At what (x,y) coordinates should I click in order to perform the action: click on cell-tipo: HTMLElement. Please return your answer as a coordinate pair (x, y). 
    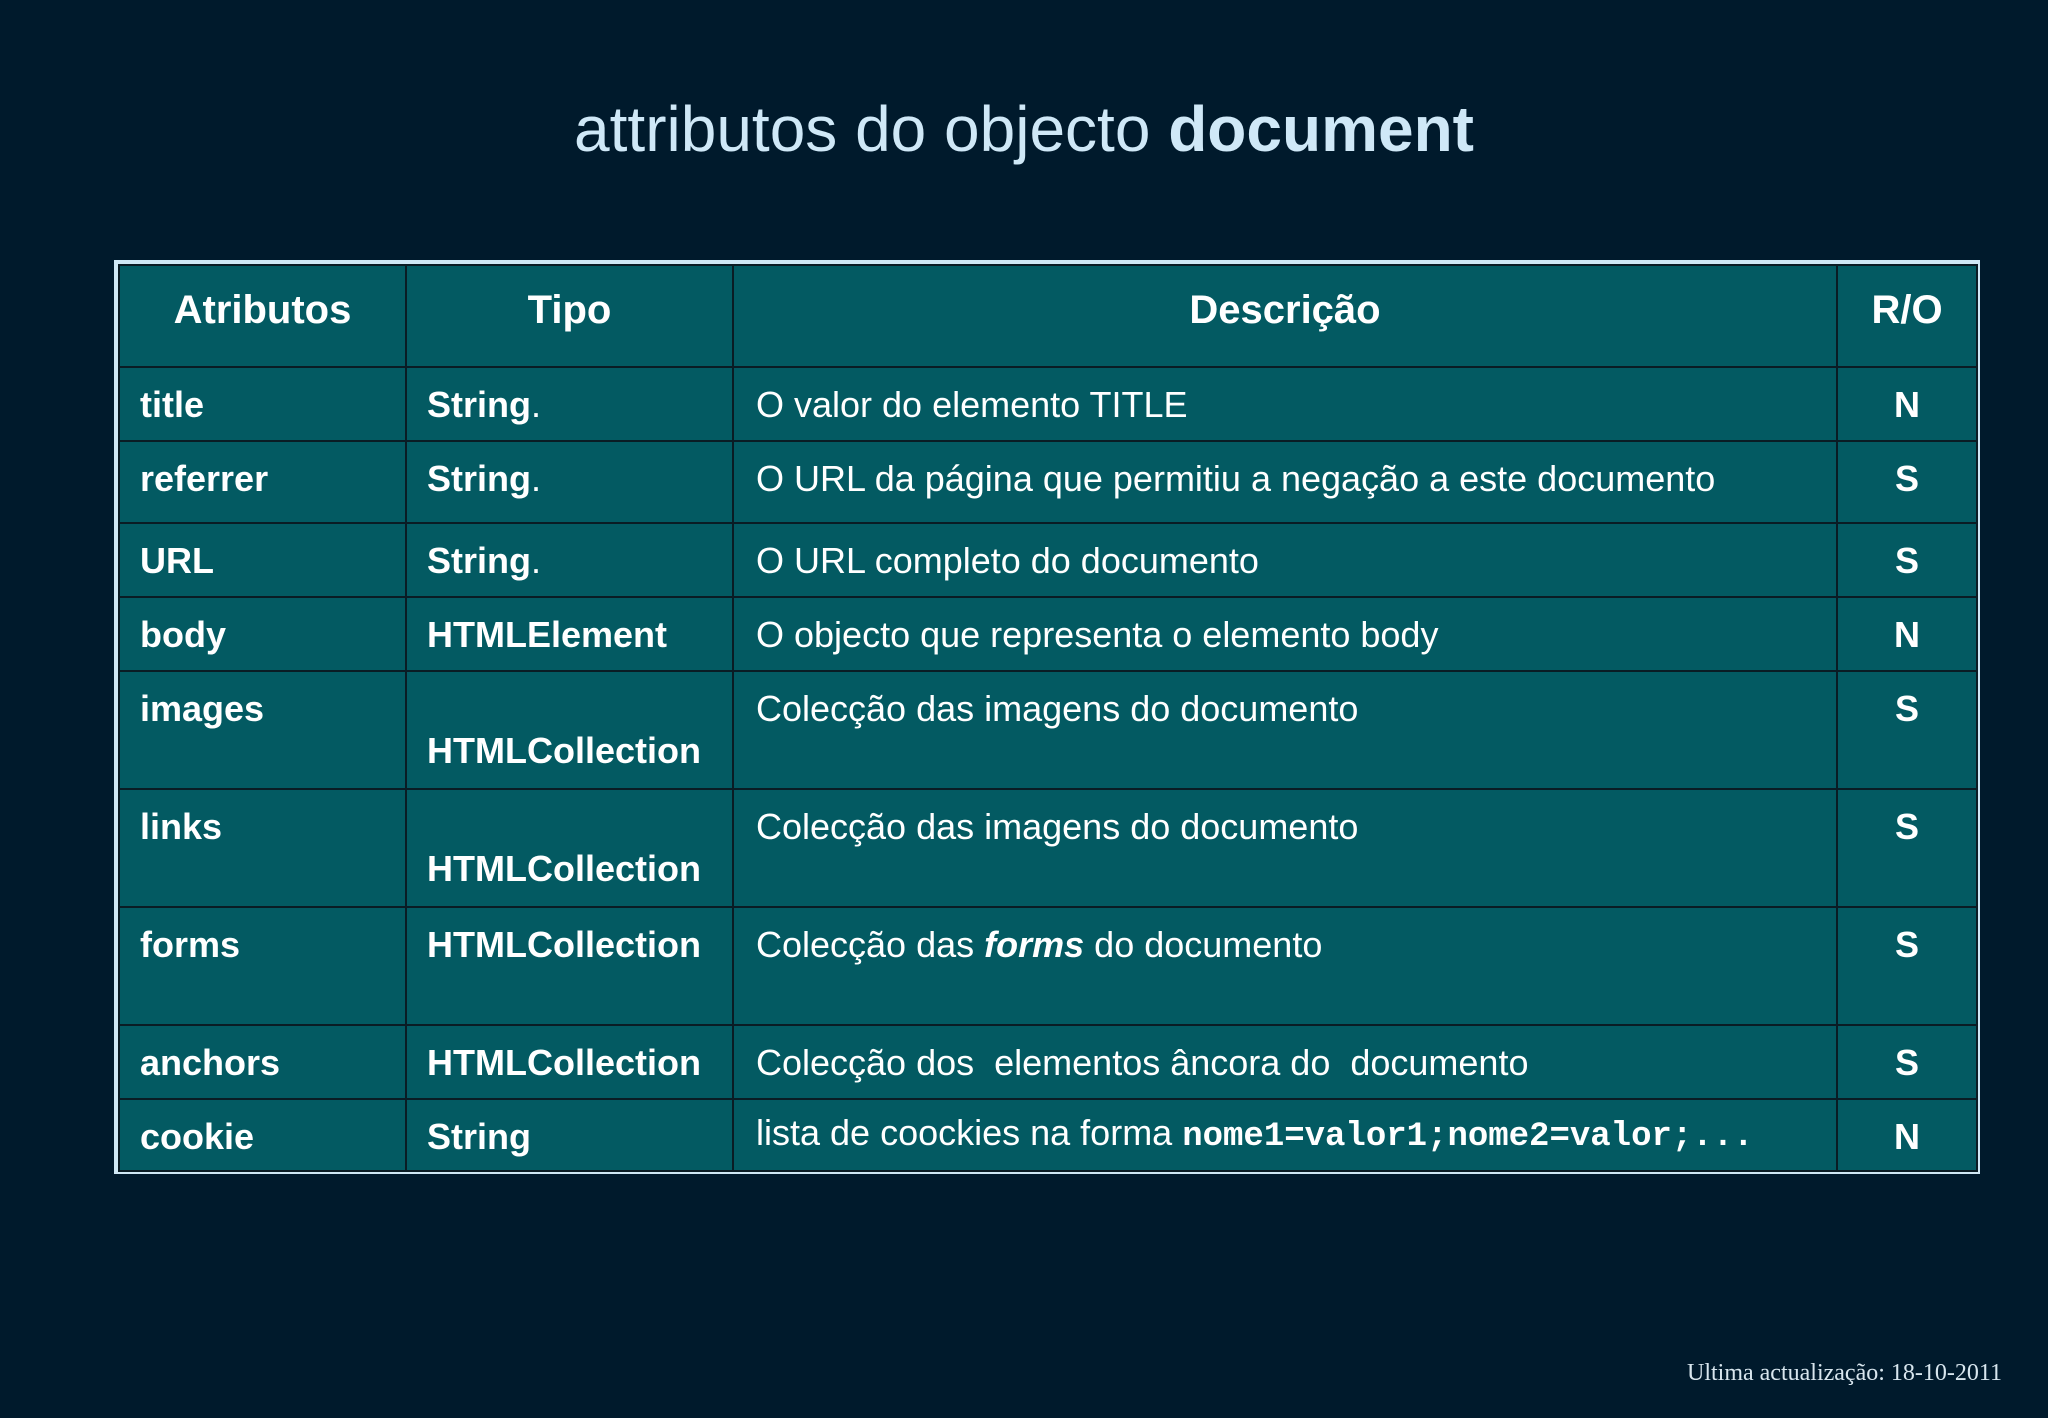
    Looking at the image, I should click on (569, 634).